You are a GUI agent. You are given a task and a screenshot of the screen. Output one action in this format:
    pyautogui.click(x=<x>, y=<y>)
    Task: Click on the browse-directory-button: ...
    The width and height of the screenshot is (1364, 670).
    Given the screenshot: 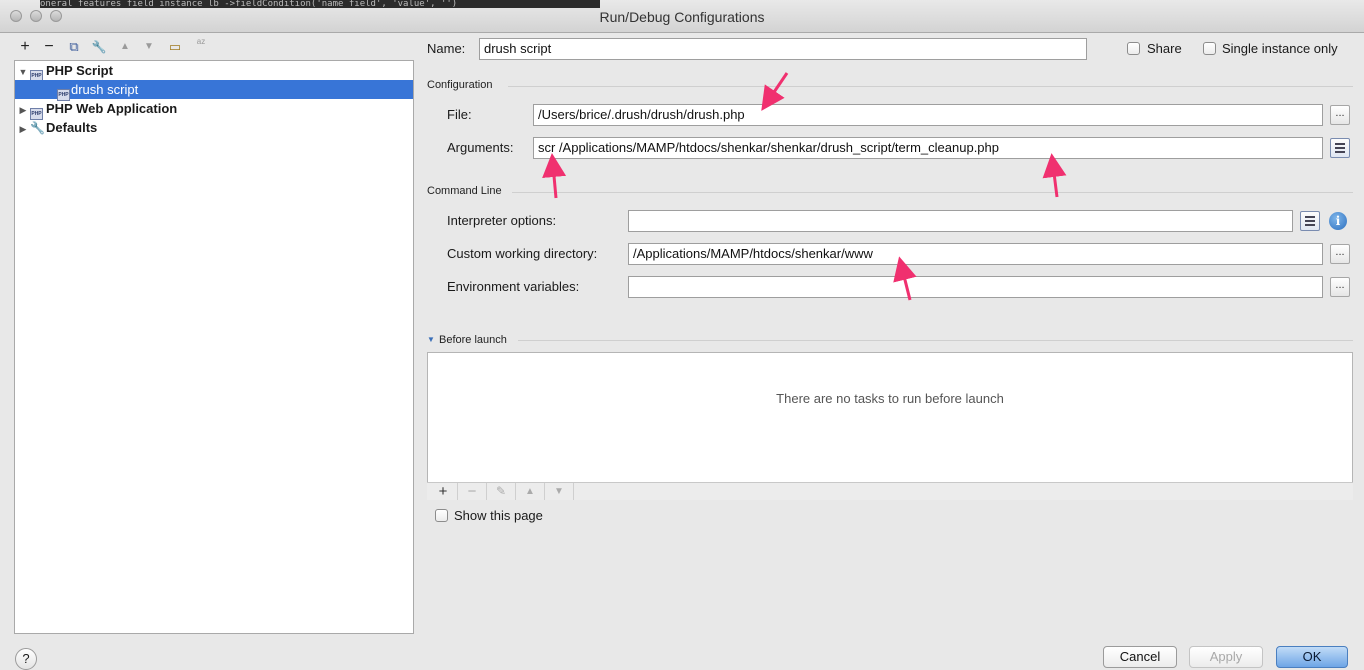 What is the action you would take?
    pyautogui.click(x=1340, y=254)
    